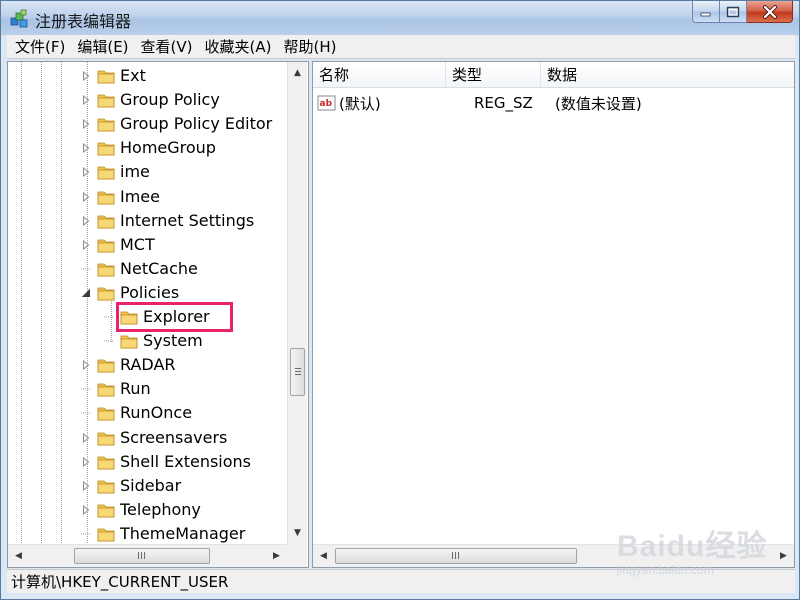  I want to click on column-header-name: 名称, so click(379, 75).